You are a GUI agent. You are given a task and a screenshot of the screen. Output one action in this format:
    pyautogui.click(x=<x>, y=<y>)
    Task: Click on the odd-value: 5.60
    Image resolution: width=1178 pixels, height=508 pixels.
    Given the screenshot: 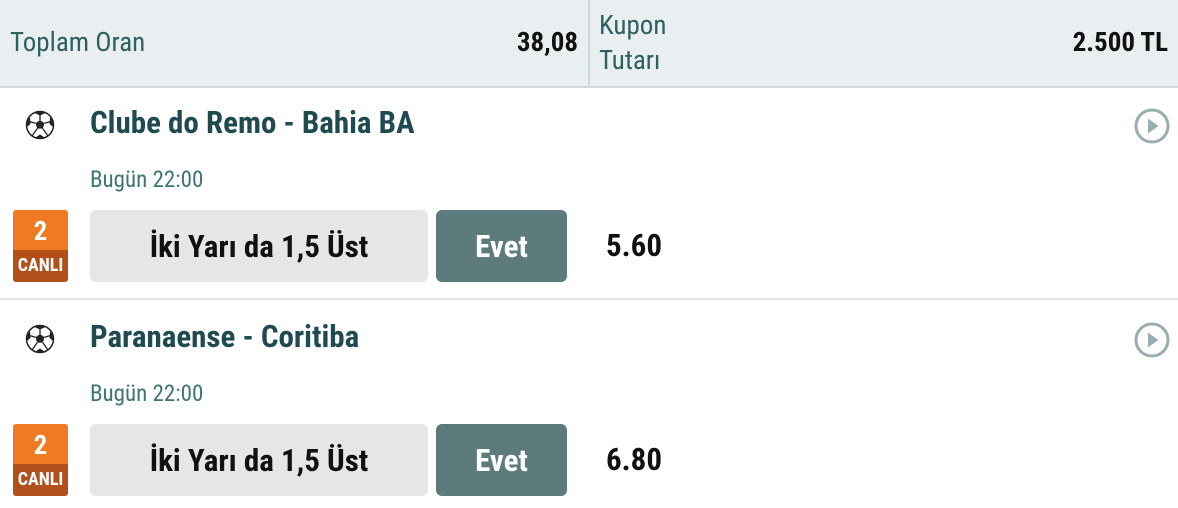 What is the action you would take?
    pyautogui.click(x=634, y=245)
    